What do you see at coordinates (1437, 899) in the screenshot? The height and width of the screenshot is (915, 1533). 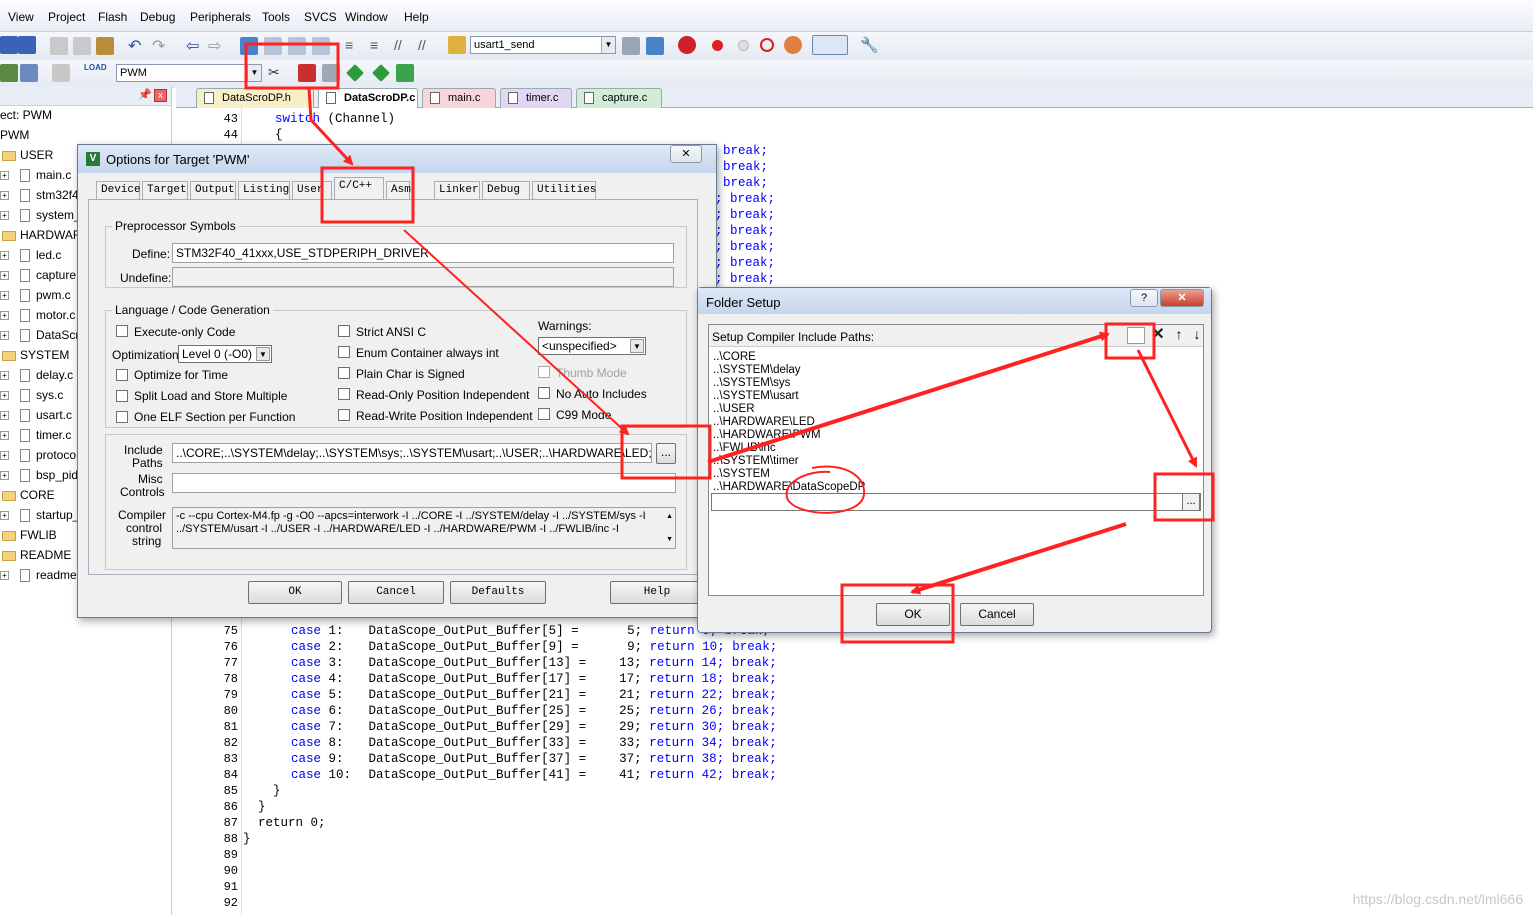 I see `watermark: https://blog.csdn.net/lml666` at bounding box center [1437, 899].